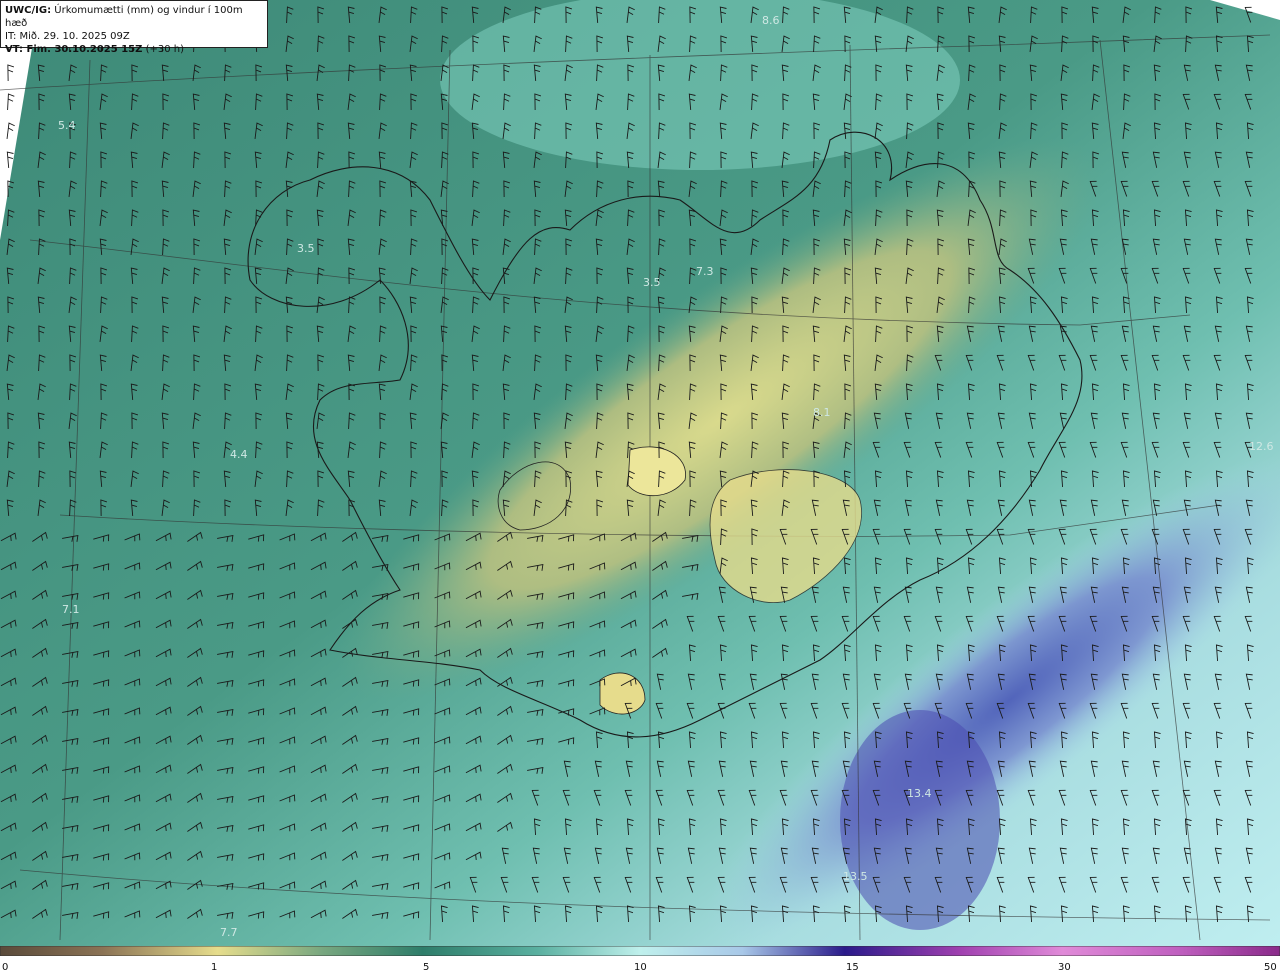  Describe the element at coordinates (822, 412) in the screenshot. I see `value-label: 8.1` at that location.